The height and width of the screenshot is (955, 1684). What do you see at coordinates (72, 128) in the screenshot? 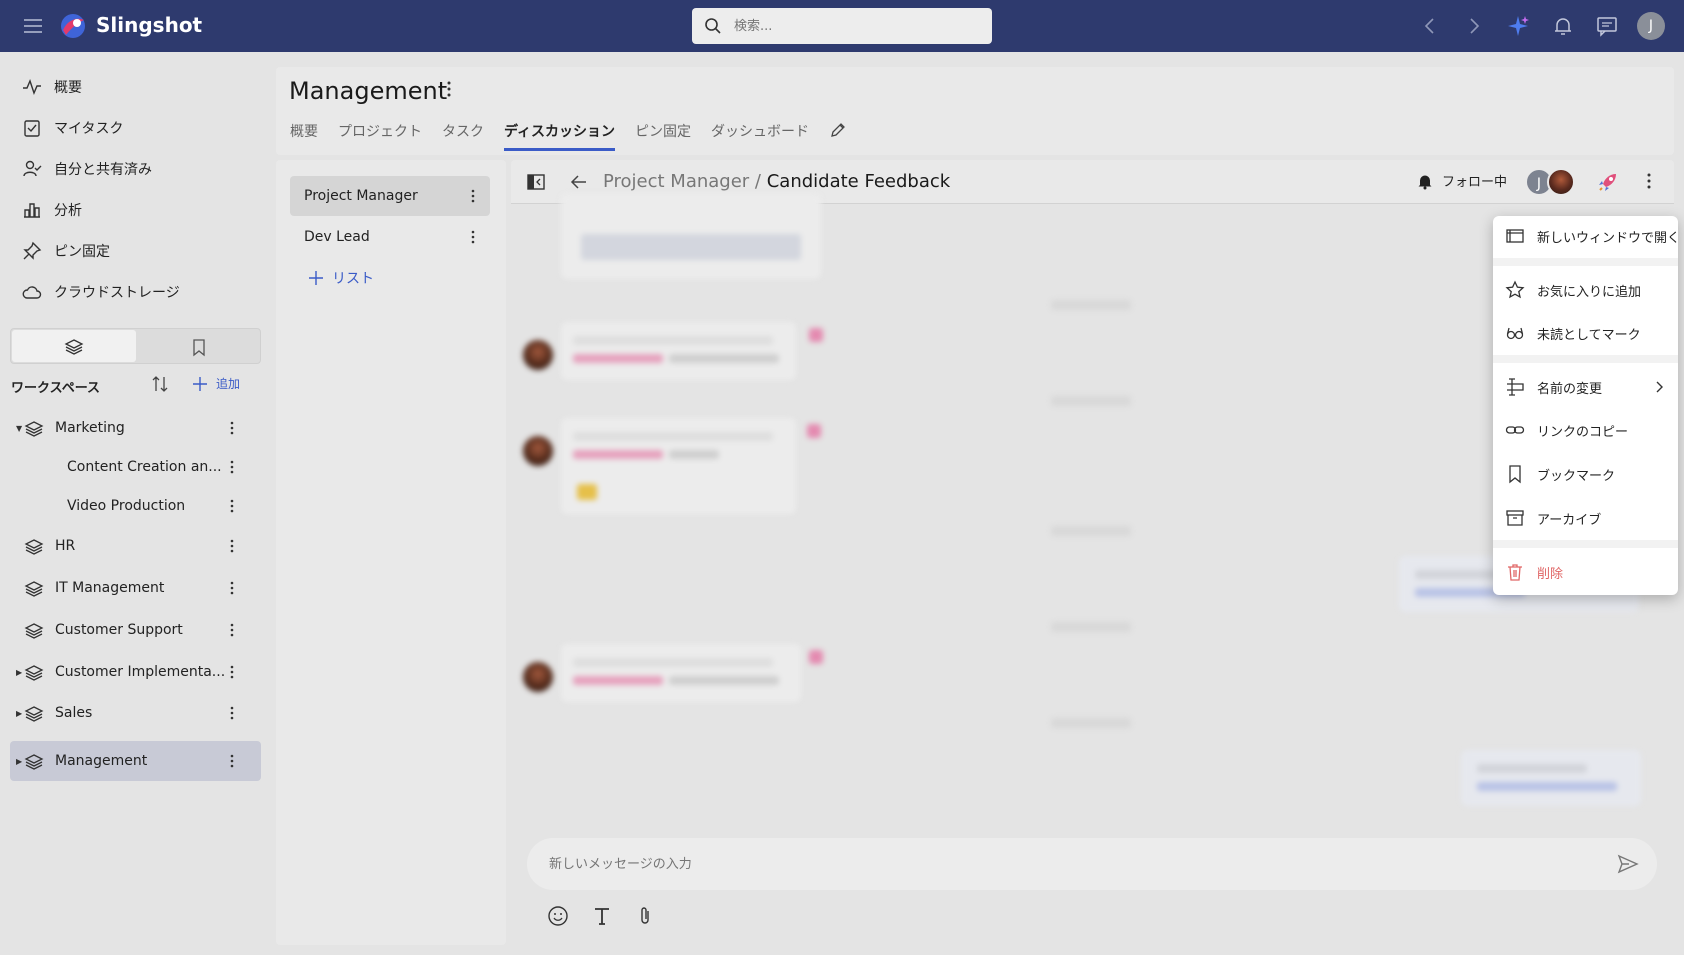
I see `nav-item-my-tasks: マイタスク` at bounding box center [72, 128].